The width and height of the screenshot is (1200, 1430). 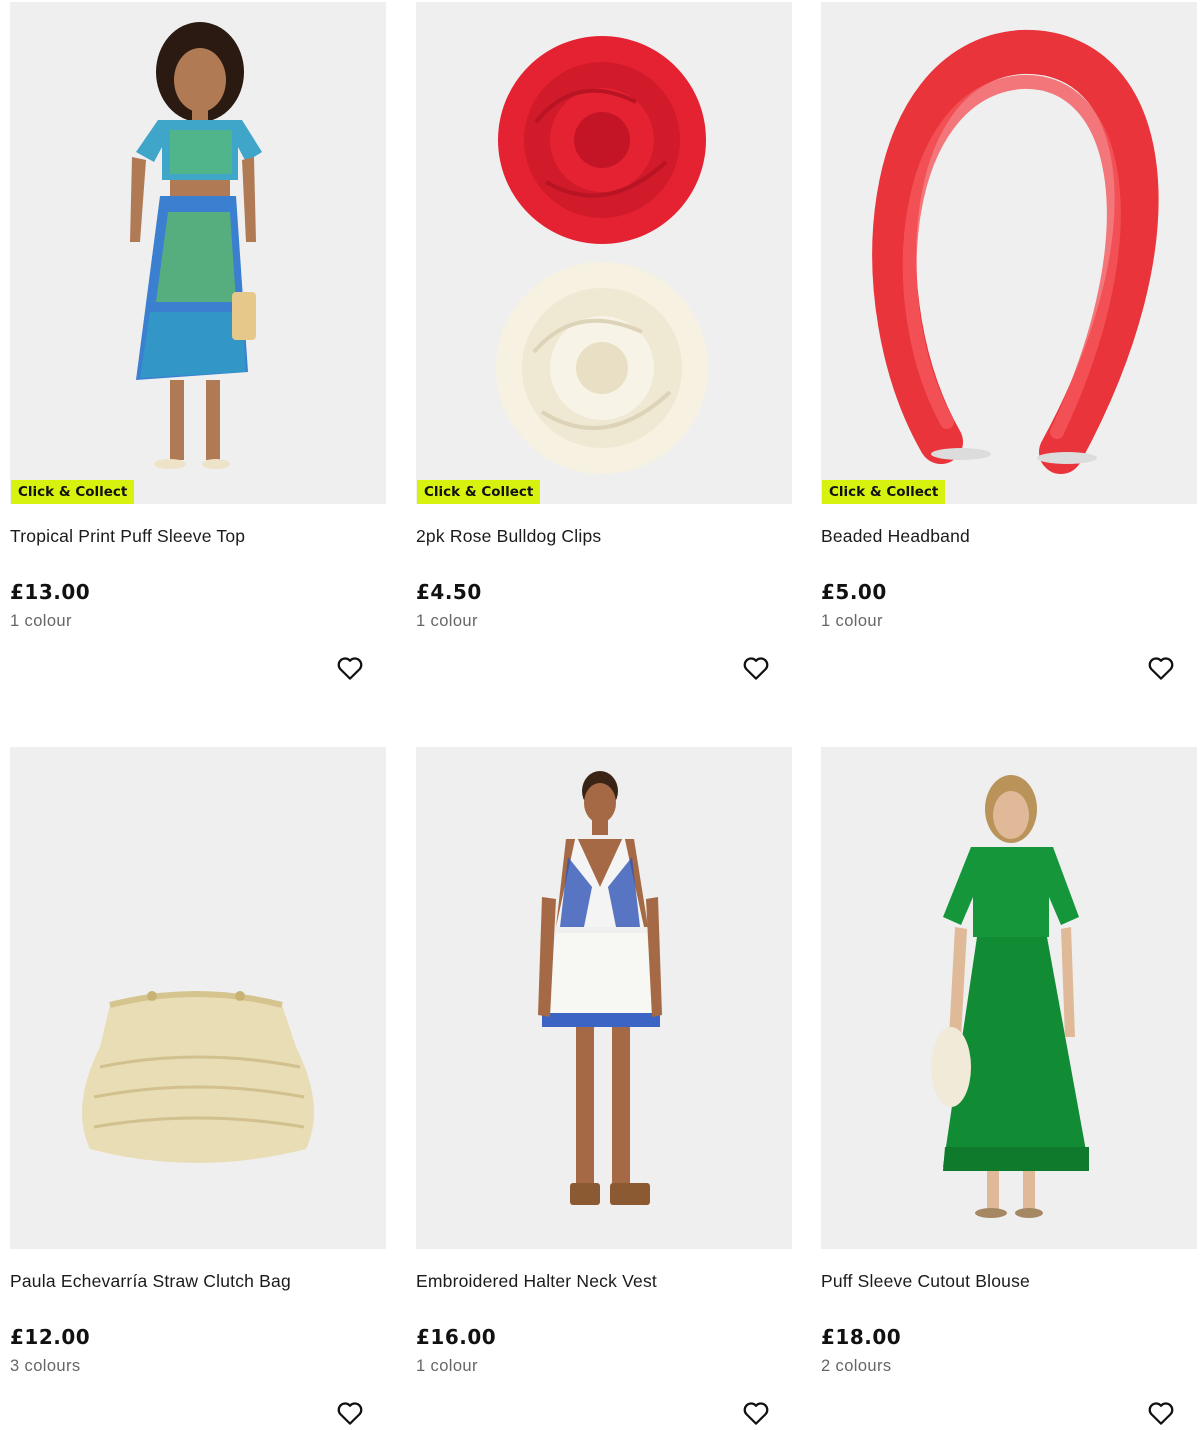 What do you see at coordinates (50, 1337) in the screenshot?
I see `product-price: £12.00` at bounding box center [50, 1337].